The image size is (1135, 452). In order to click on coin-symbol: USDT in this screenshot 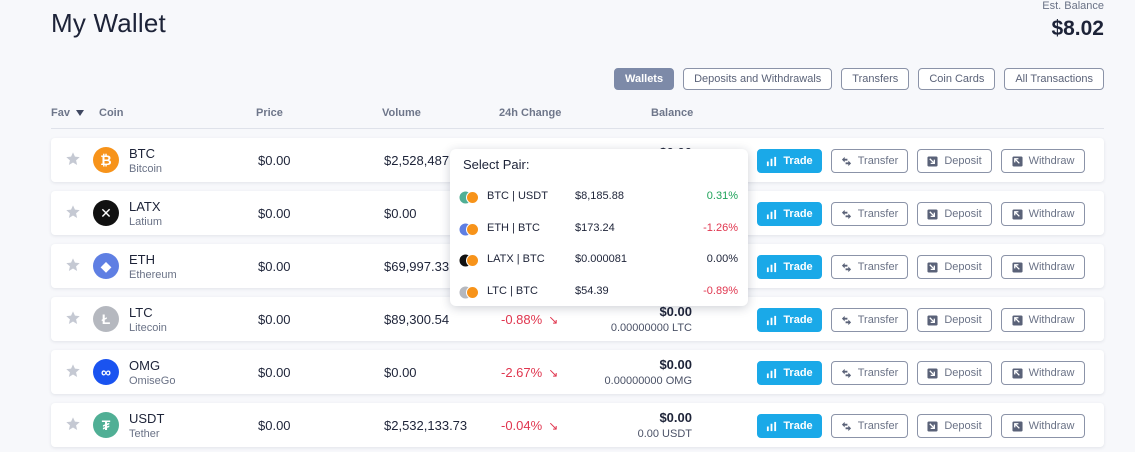, I will do `click(147, 418)`.